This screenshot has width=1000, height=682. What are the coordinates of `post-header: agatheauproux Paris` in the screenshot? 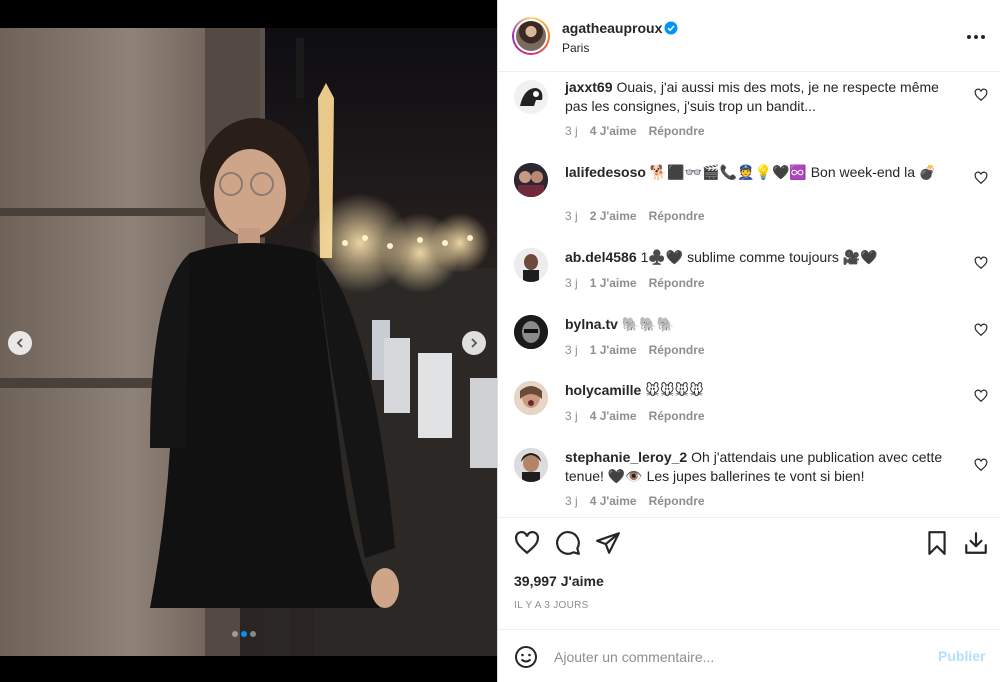 It's located at (749, 36).